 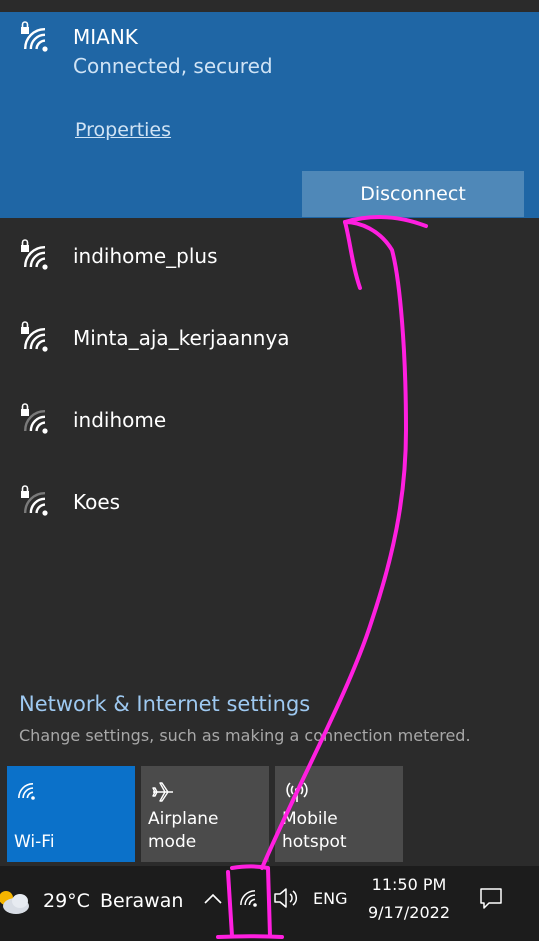 I want to click on network-name: Koes, so click(x=97, y=502).